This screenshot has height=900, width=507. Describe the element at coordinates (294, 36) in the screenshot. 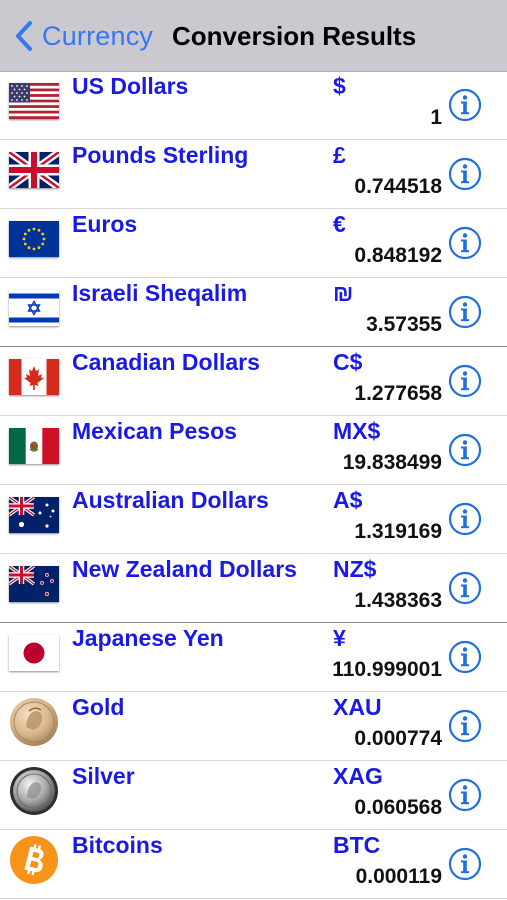

I see `page-title: Conversion Results` at that location.